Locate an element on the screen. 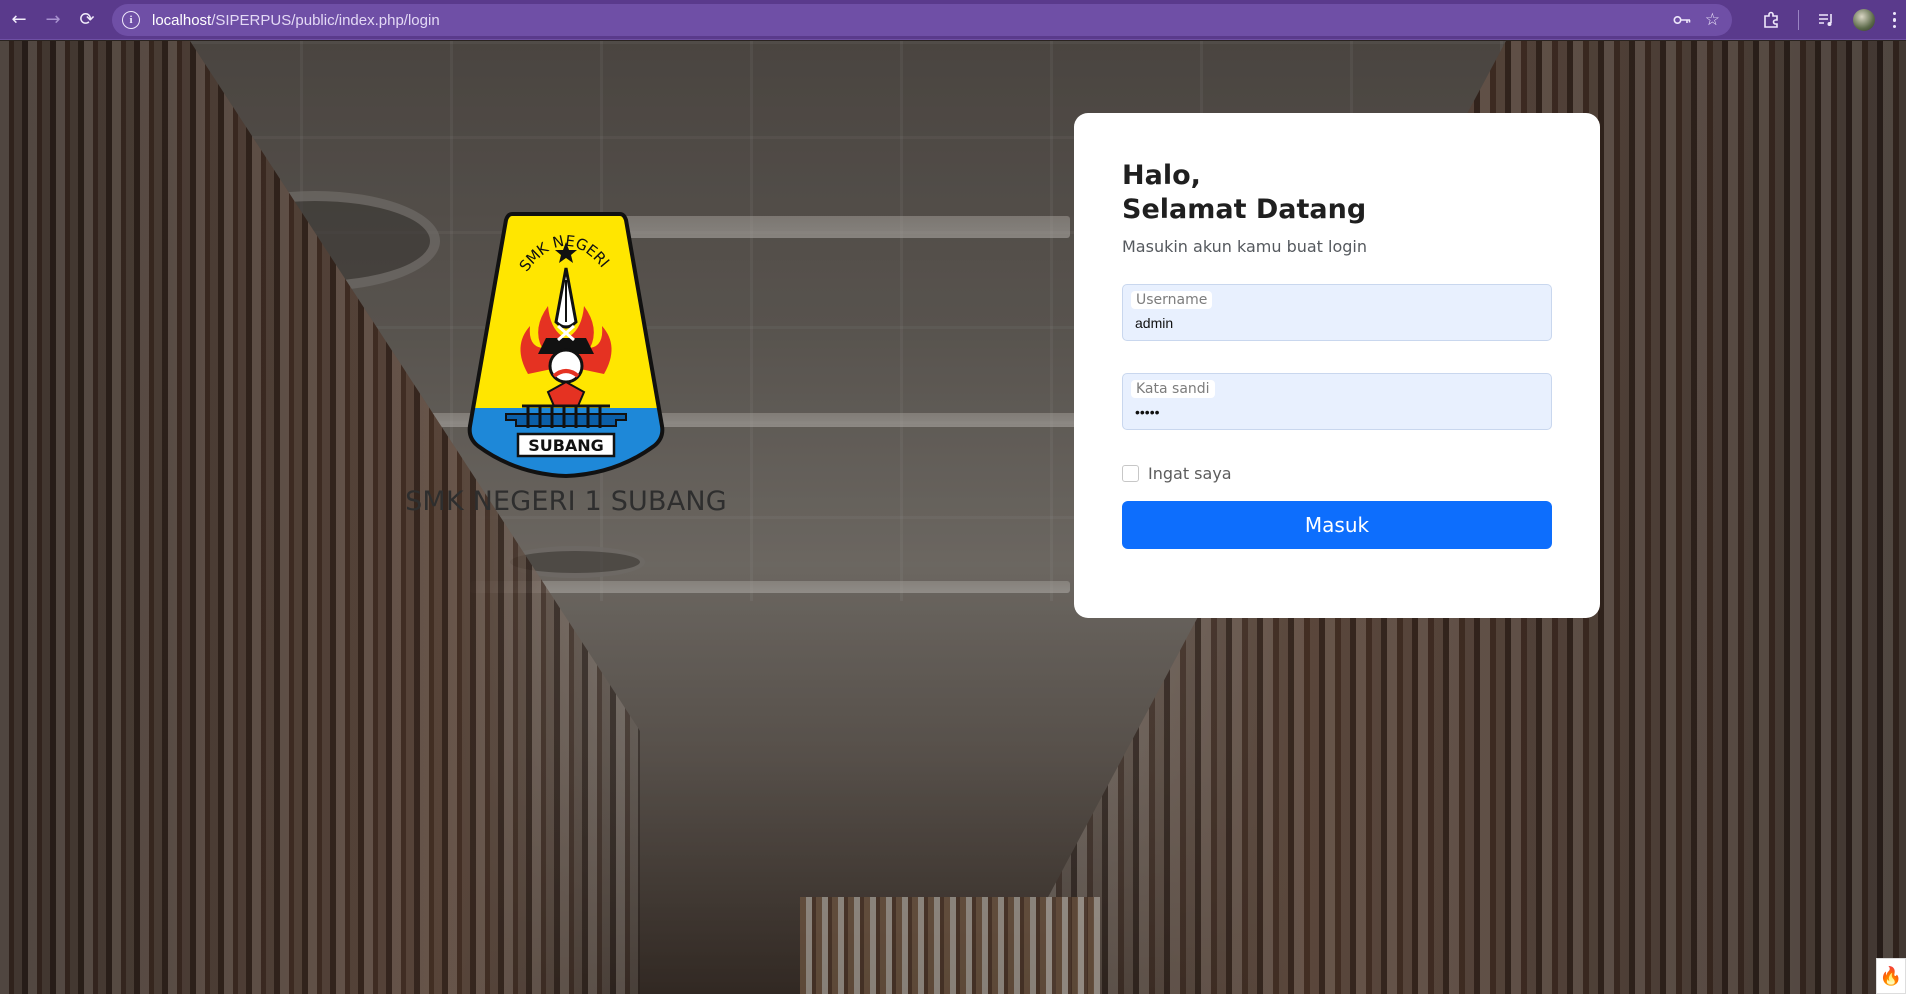 The width and height of the screenshot is (1906, 994). greeting-line-2: Selamat Datang is located at coordinates (1244, 209).